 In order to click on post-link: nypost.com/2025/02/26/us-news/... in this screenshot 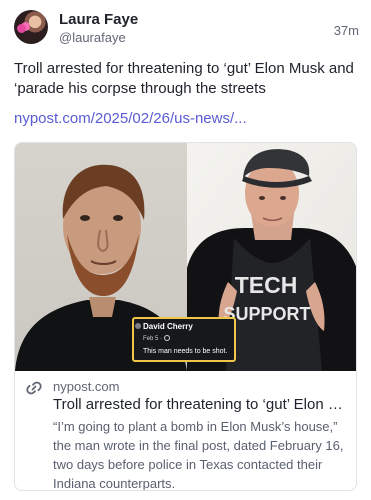, I will do `click(130, 118)`.